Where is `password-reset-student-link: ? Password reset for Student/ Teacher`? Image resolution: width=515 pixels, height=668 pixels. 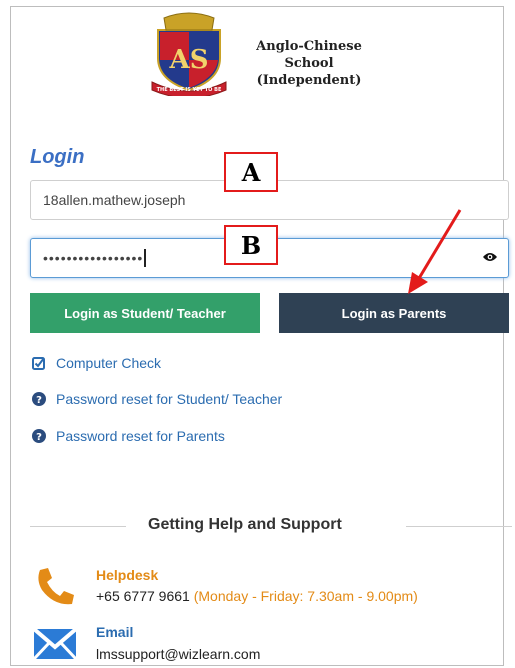 password-reset-student-link: ? Password reset for Student/ Teacher is located at coordinates (157, 399).